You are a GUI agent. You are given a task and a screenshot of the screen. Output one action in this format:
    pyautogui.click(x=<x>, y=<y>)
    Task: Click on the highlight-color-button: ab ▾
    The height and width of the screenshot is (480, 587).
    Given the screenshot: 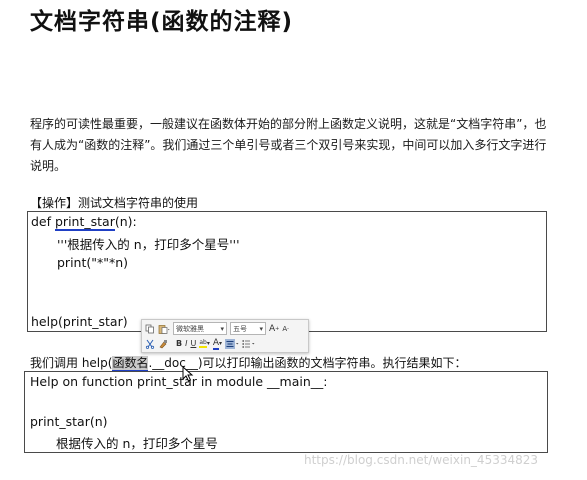 What is the action you would take?
    pyautogui.click(x=204, y=343)
    